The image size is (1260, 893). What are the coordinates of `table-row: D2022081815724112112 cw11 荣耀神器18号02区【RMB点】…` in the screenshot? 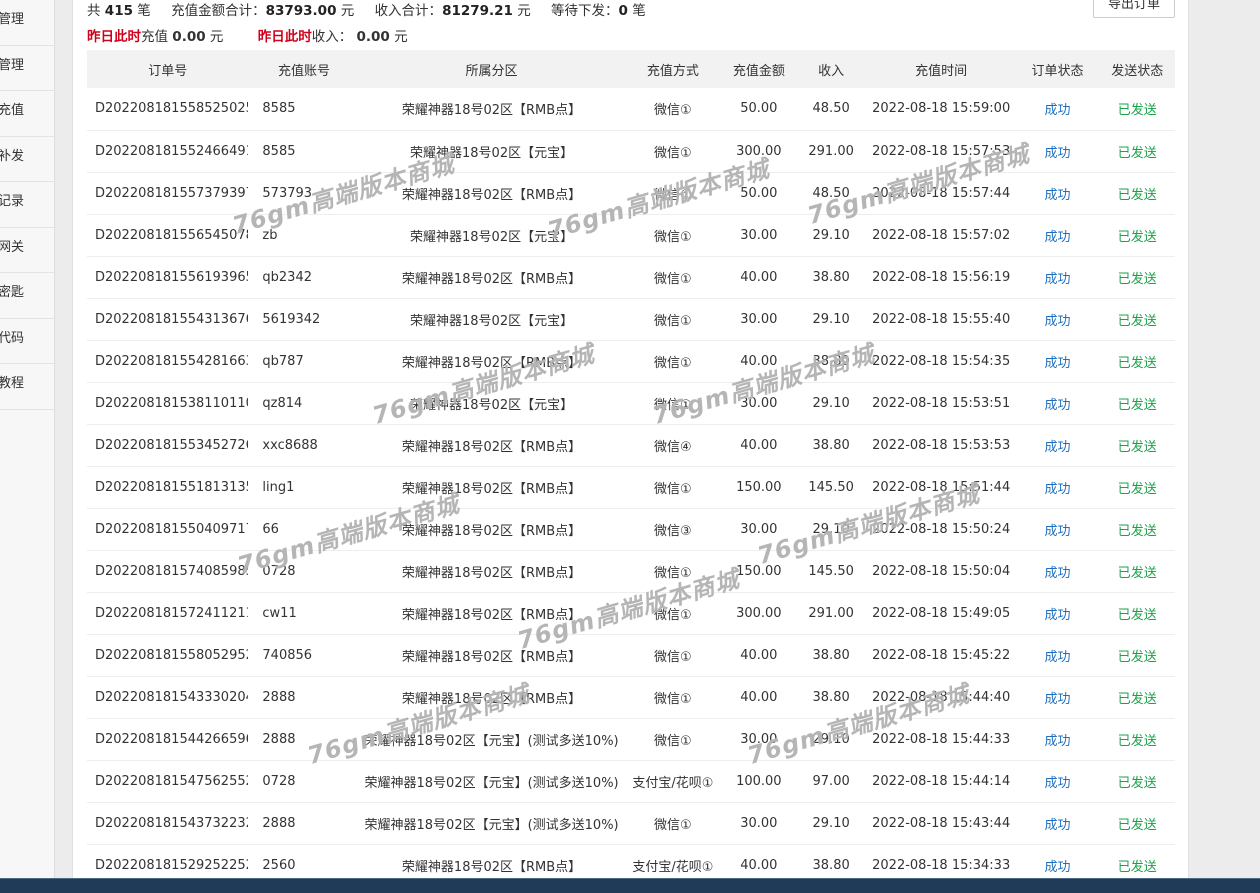 It's located at (631, 613).